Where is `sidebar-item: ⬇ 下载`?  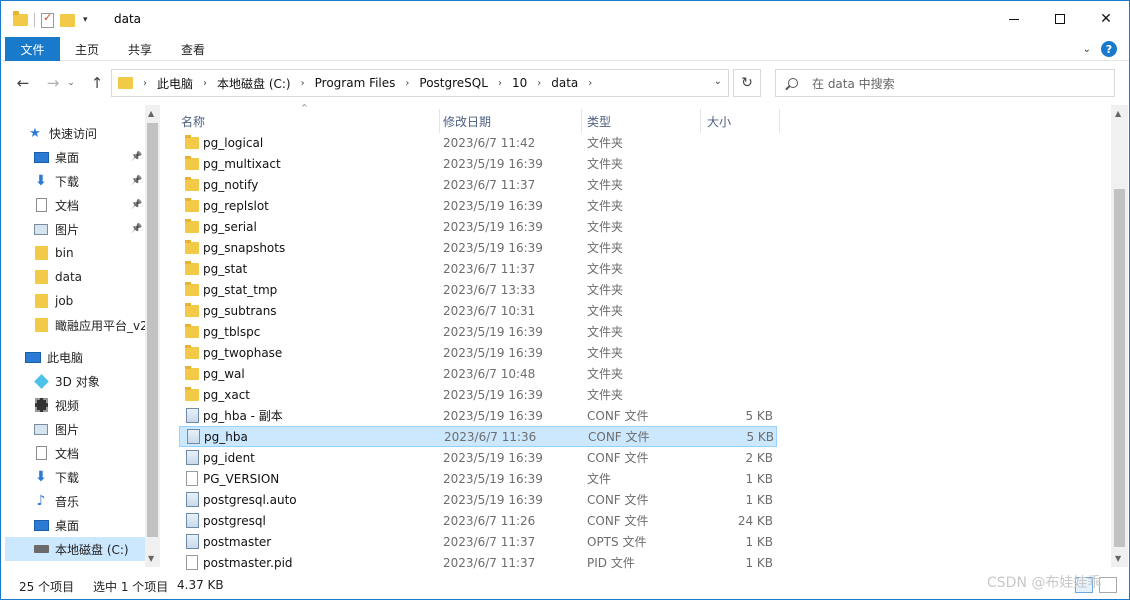
sidebar-item: ⬇ 下载 is located at coordinates (75, 477).